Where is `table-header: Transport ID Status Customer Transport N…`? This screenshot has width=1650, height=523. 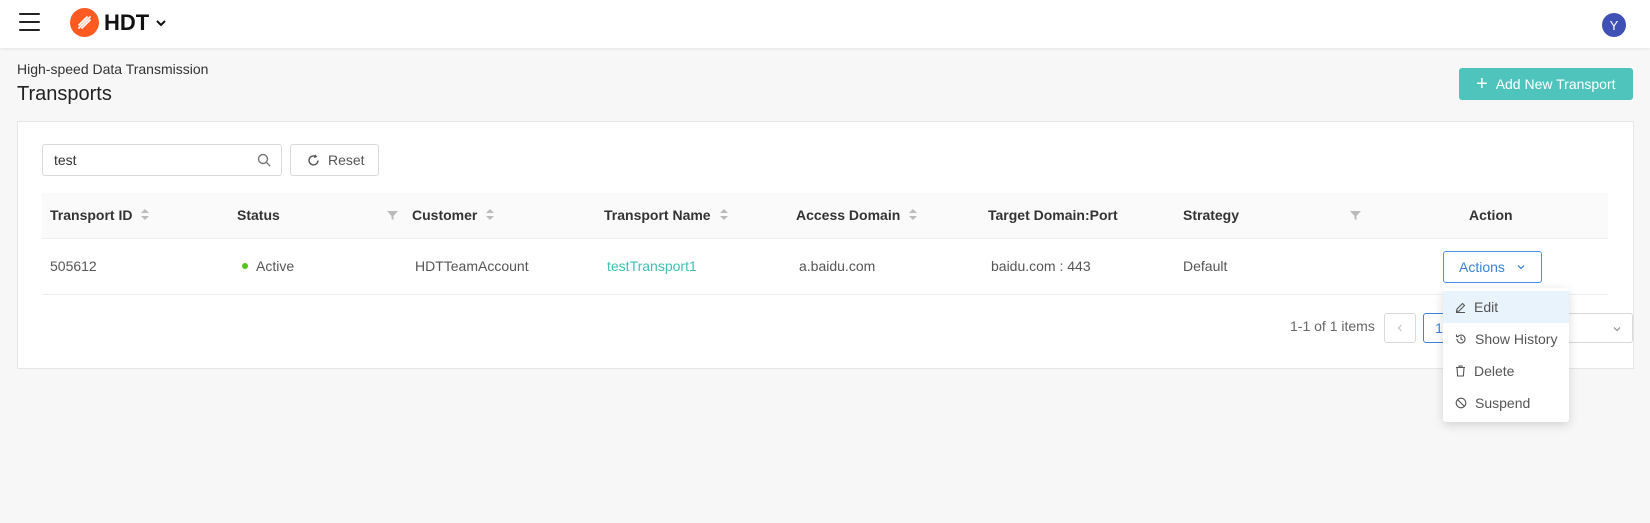 table-header: Transport ID Status Customer Transport N… is located at coordinates (825, 216).